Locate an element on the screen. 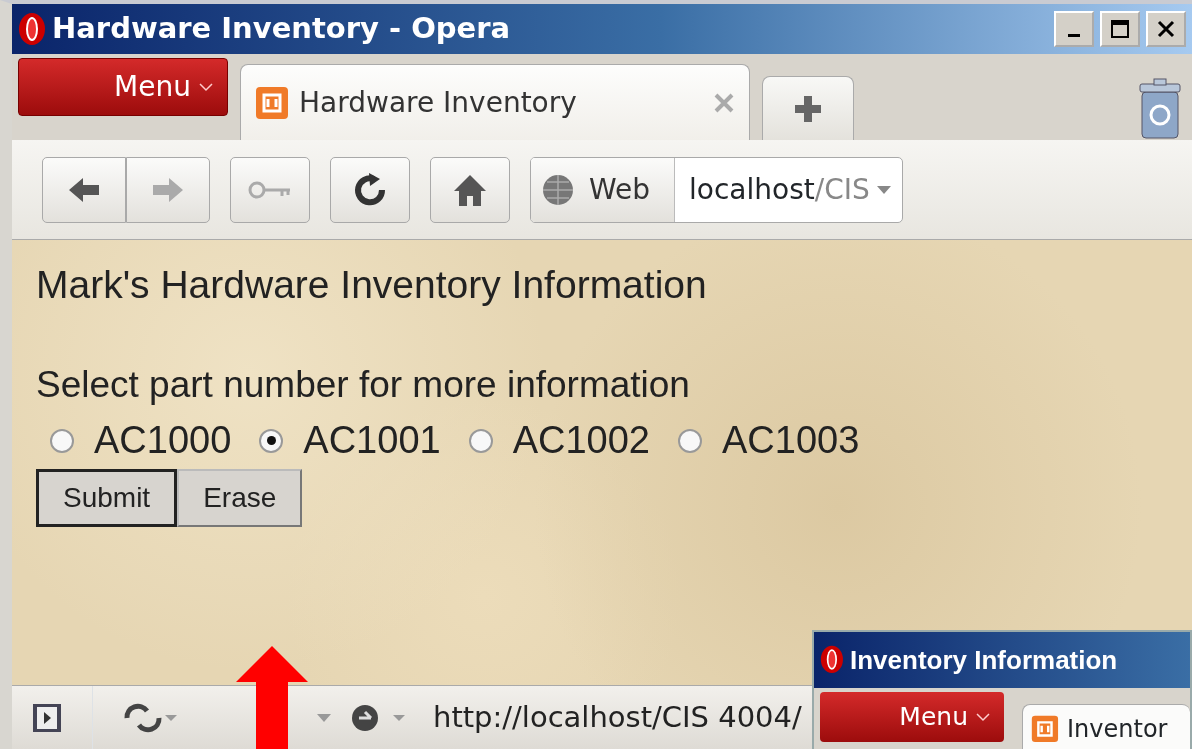 This screenshot has width=1192, height=749. page-heading: Mark's Hardware Inventory Information is located at coordinates (372, 285).